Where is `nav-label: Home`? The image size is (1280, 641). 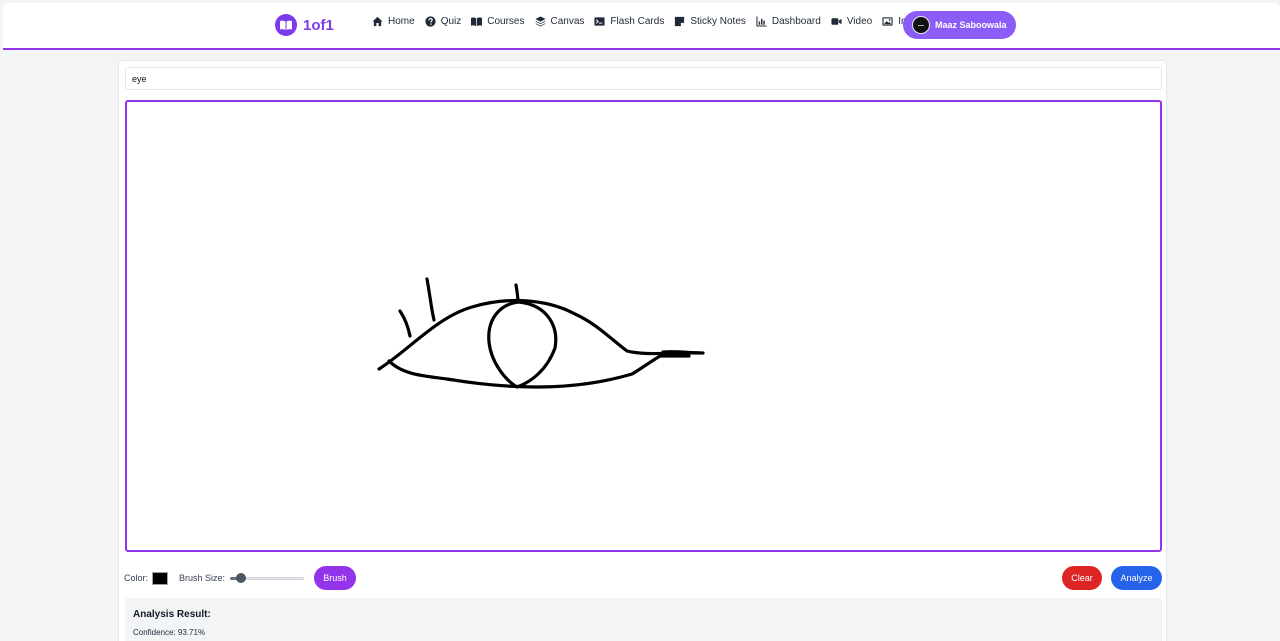
nav-label: Home is located at coordinates (401, 21).